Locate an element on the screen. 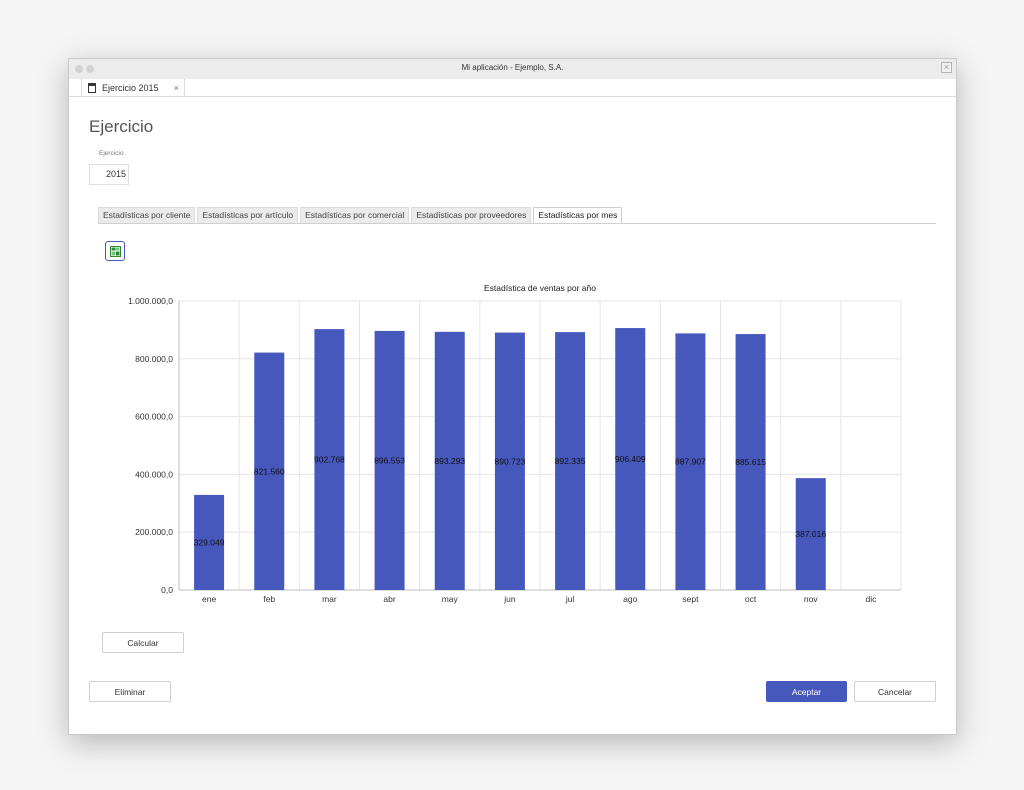 Image resolution: width=1024 pixels, height=790 pixels. data-label-abr: 896.553 is located at coordinates (389, 460).